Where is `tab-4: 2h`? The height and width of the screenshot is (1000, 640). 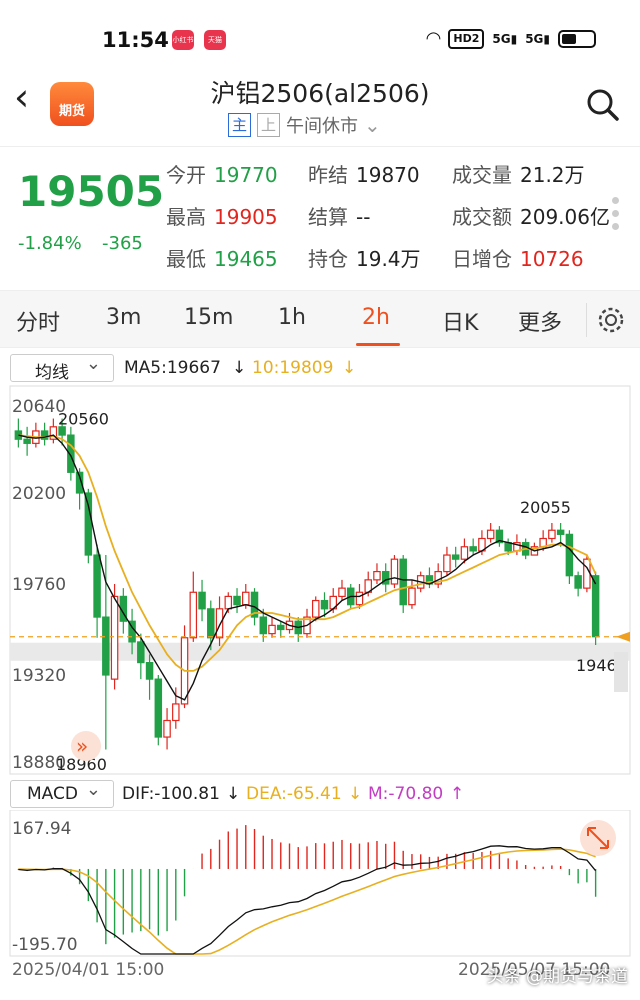
tab-4: 2h is located at coordinates (376, 317).